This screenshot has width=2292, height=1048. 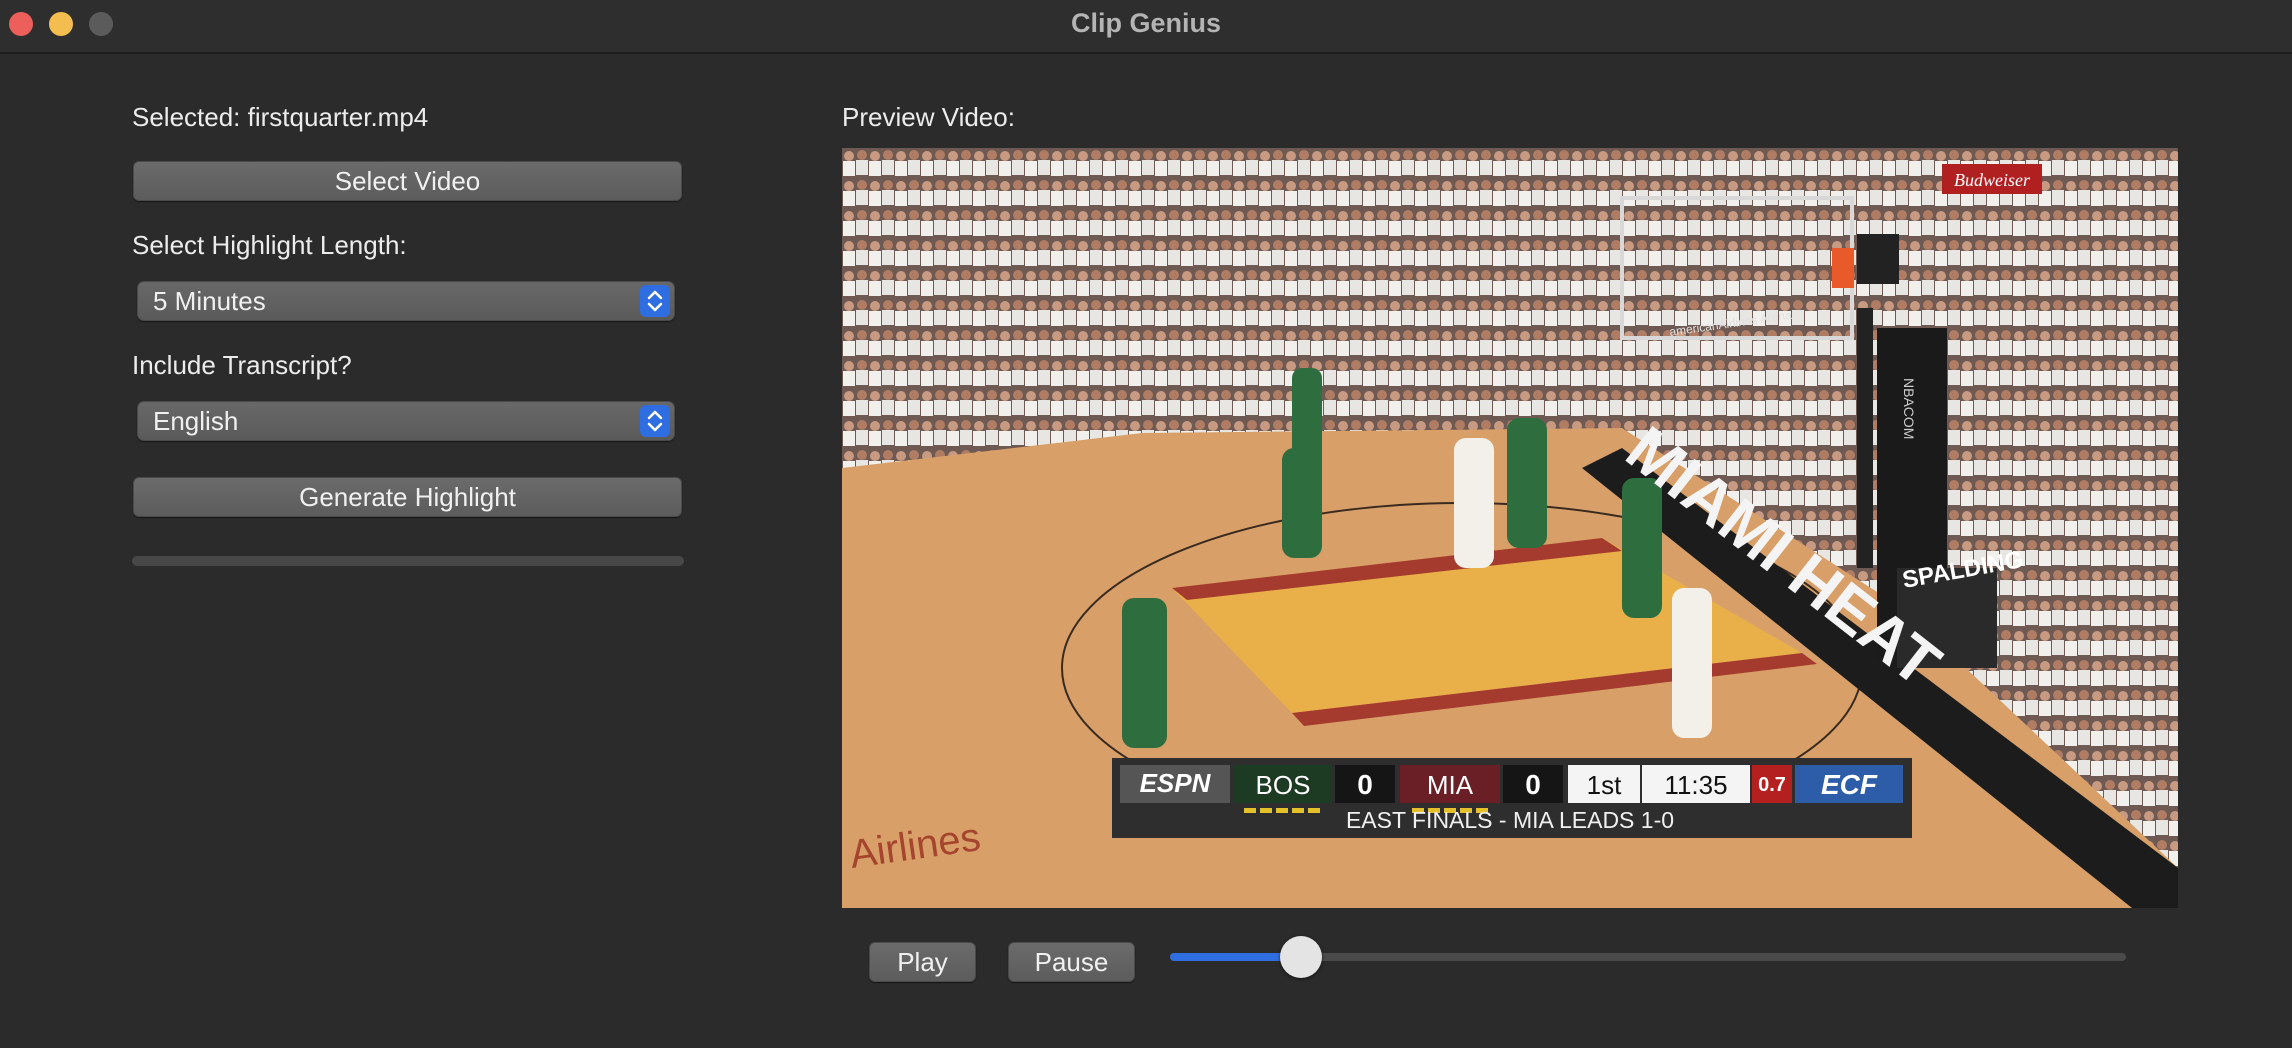 What do you see at coordinates (1604, 785) in the screenshot?
I see `scoreboard-period: 1st` at bounding box center [1604, 785].